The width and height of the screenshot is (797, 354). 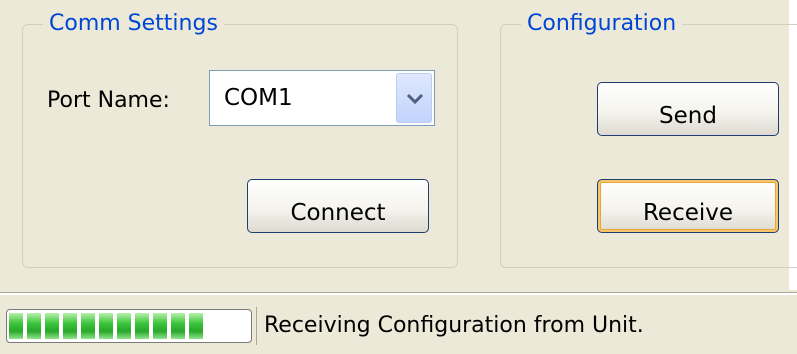 I want to click on progress-fill, so click(x=106, y=326).